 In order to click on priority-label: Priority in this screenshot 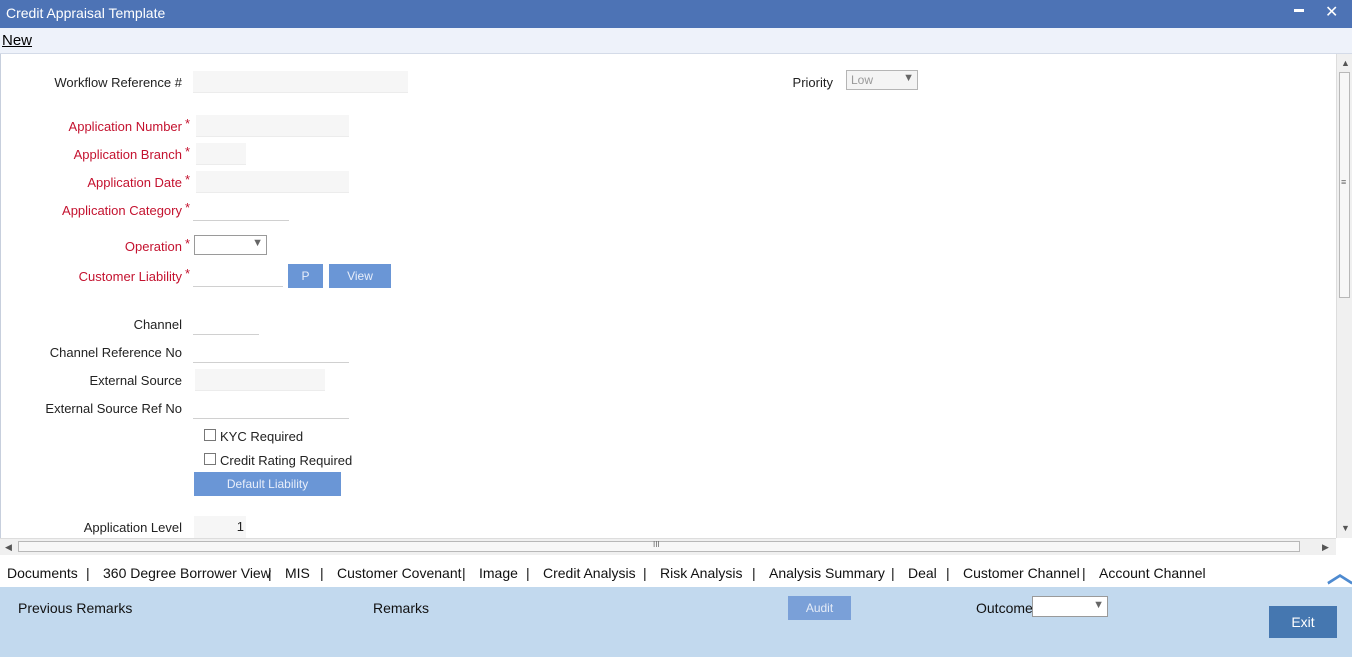, I will do `click(812, 82)`.